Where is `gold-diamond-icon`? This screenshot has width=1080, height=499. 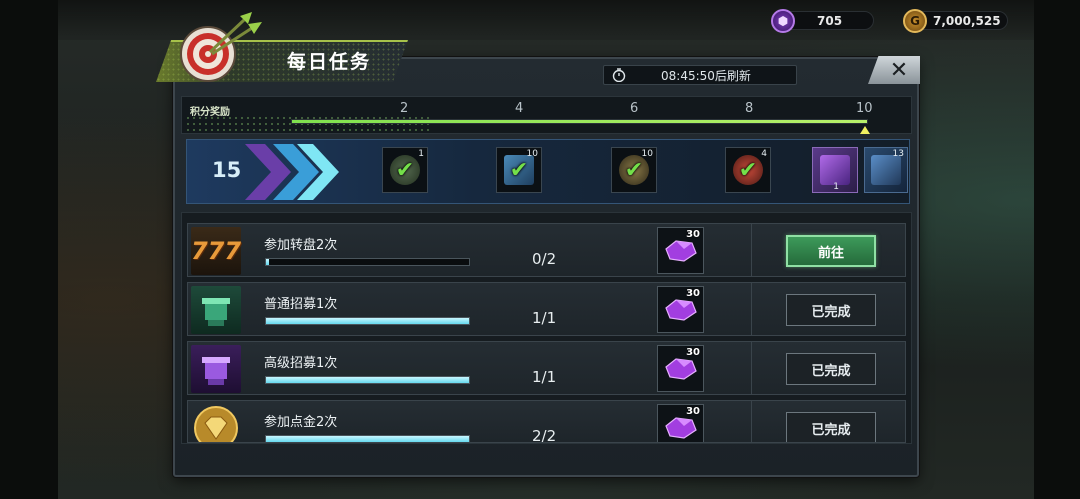 gold-diamond-icon is located at coordinates (216, 423).